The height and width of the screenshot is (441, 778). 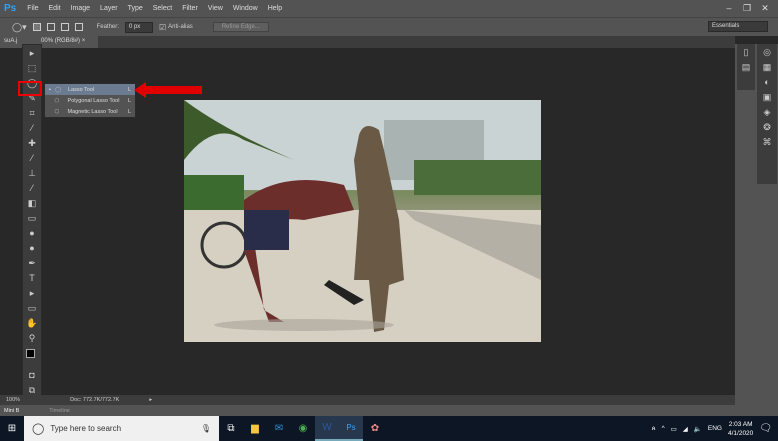 What do you see at coordinates (36, 27) in the screenshot?
I see `new-selection-icon` at bounding box center [36, 27].